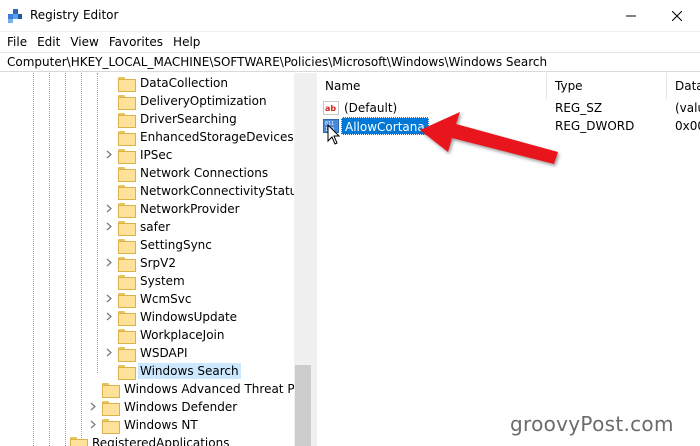 Image resolution: width=700 pixels, height=446 pixels. I want to click on tree-item-label: RegisteredApplications, so click(161, 441).